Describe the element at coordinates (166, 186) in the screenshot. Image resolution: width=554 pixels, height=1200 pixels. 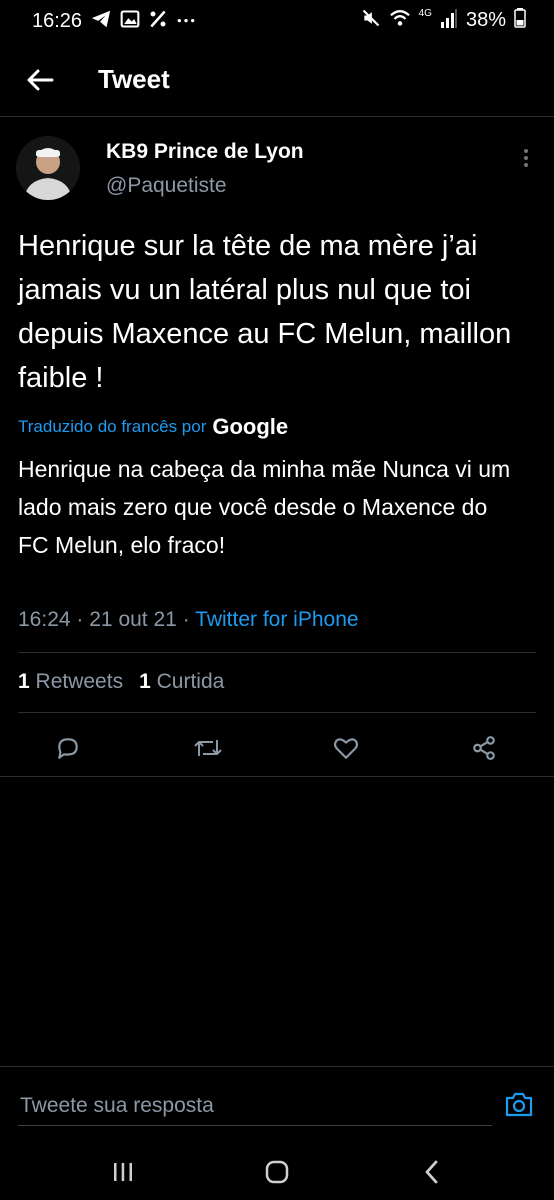
I see `author-handle: @Paquetiste` at that location.